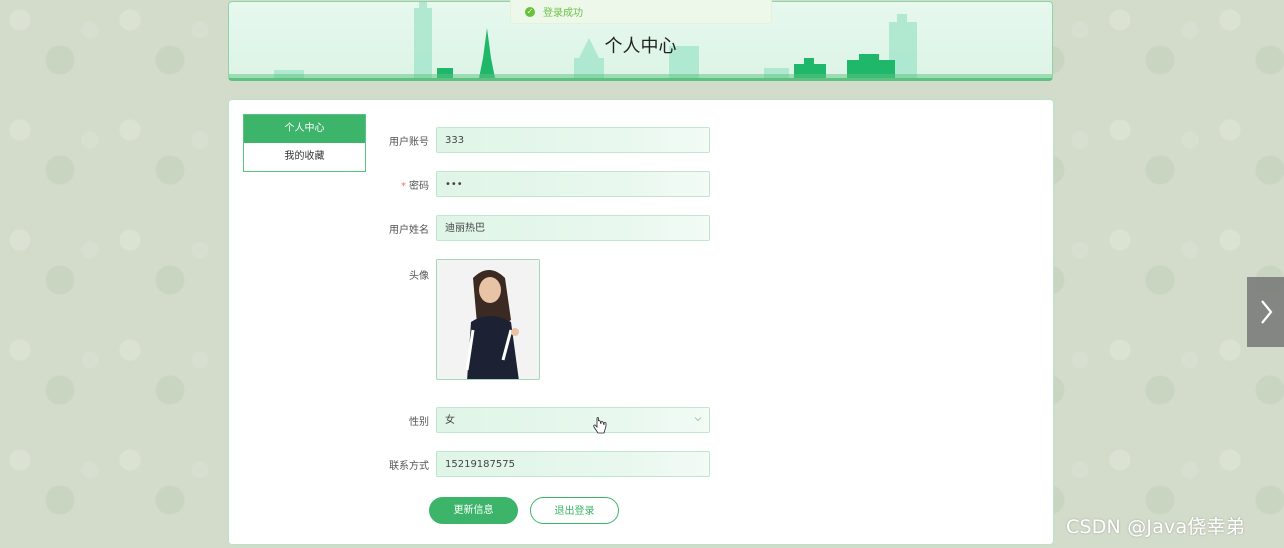  Describe the element at coordinates (573, 140) in the screenshot. I see `account-input: 333` at that location.